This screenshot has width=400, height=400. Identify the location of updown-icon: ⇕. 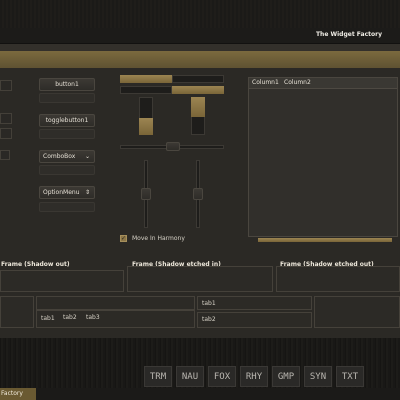
(87, 192).